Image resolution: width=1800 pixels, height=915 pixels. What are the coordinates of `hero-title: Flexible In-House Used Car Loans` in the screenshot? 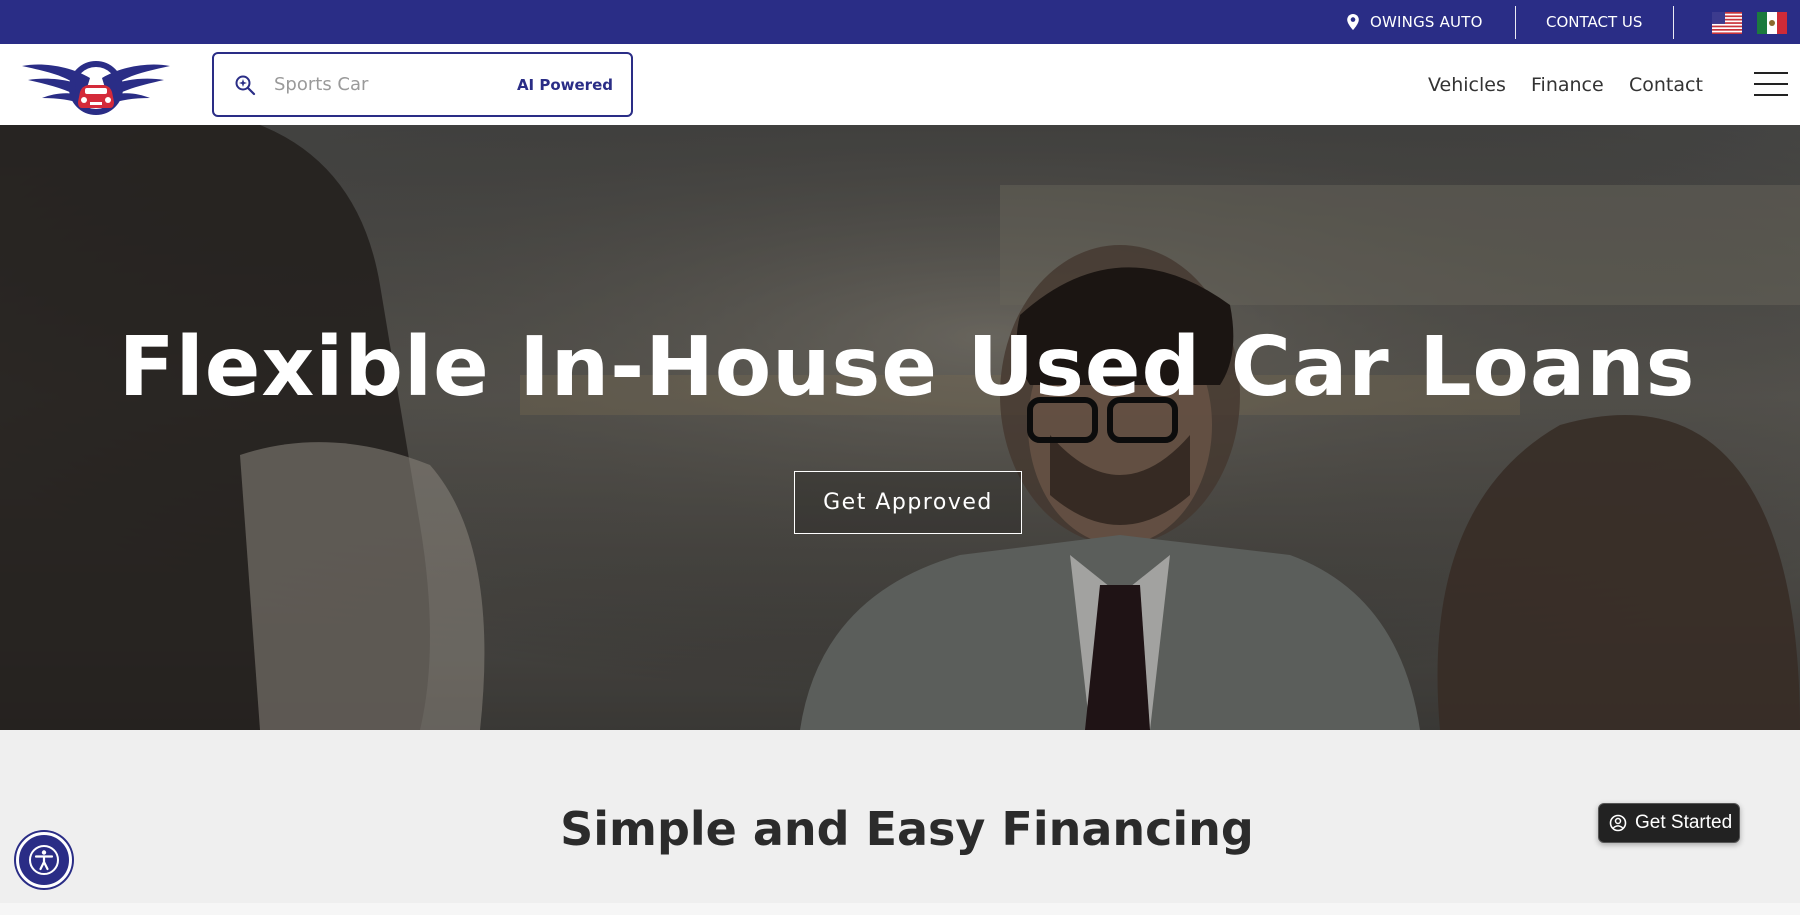 It's located at (907, 367).